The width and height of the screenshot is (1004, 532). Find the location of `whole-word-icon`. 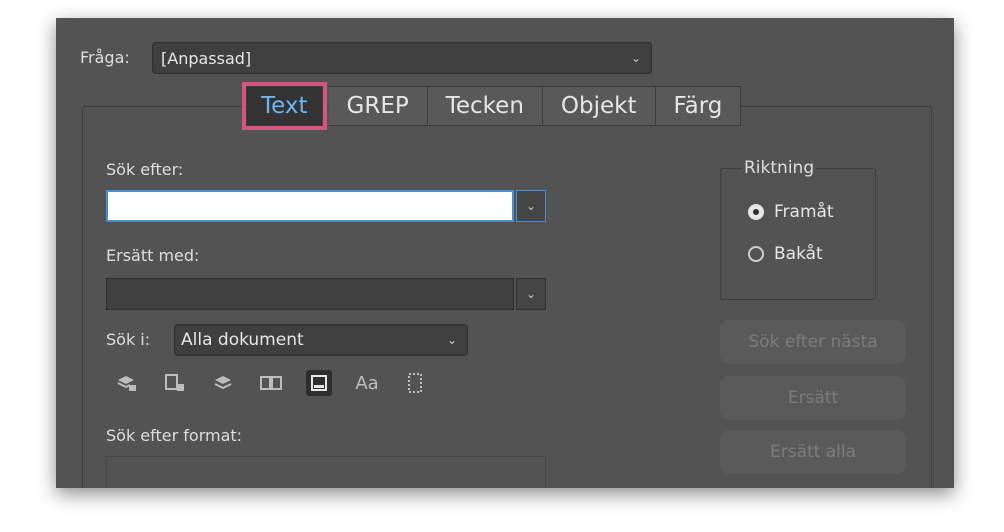

whole-word-icon is located at coordinates (415, 383).